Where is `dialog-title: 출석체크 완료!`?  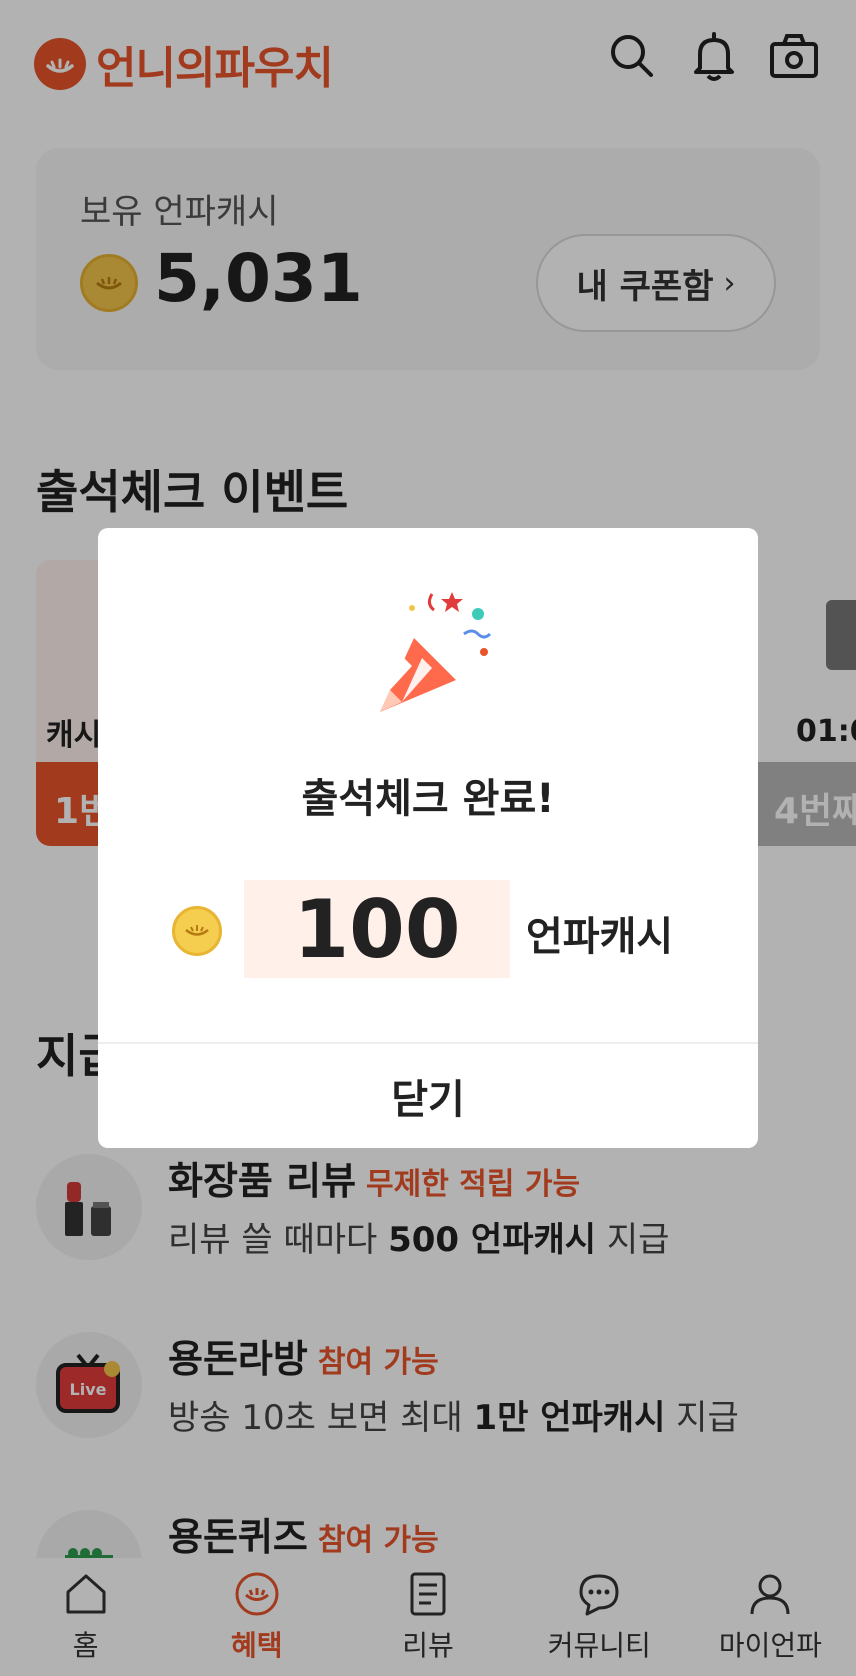 dialog-title: 출석체크 완료! is located at coordinates (428, 799).